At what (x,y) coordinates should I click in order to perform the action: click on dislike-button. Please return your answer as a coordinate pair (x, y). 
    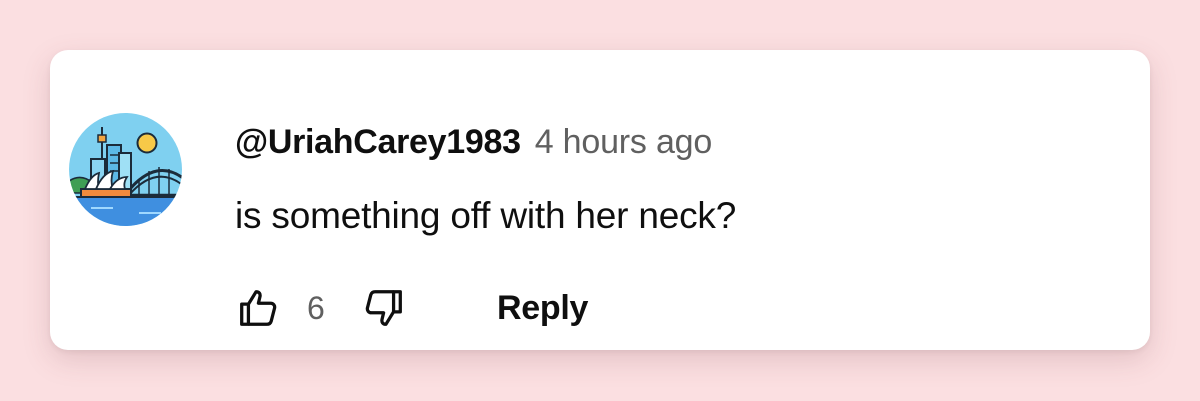
    Looking at the image, I should click on (384, 308).